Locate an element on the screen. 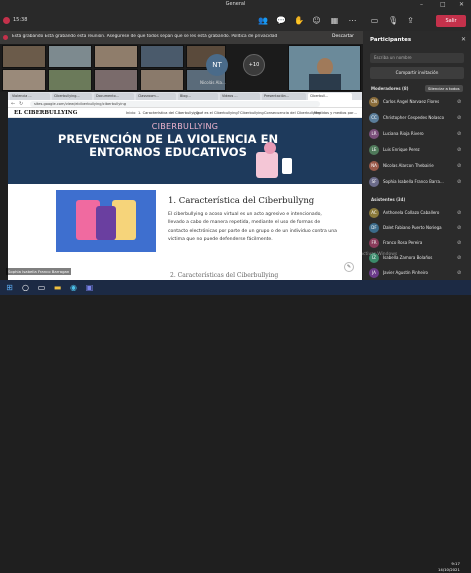 The height and width of the screenshot is (573, 471). nav-link: Consecuencia del Ciberbullying is located at coordinates (292, 113).